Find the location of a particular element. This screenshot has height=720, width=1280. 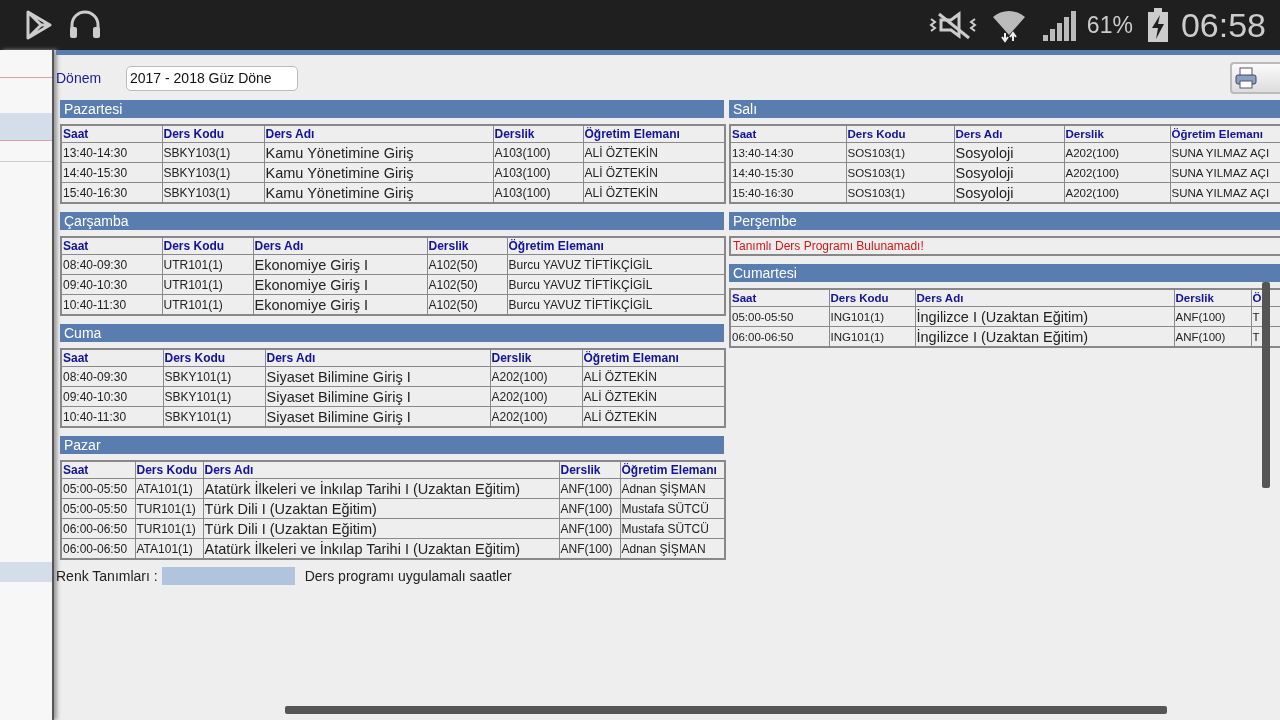

legend-text: Ders programı uygulamalı saatler is located at coordinates (408, 576).